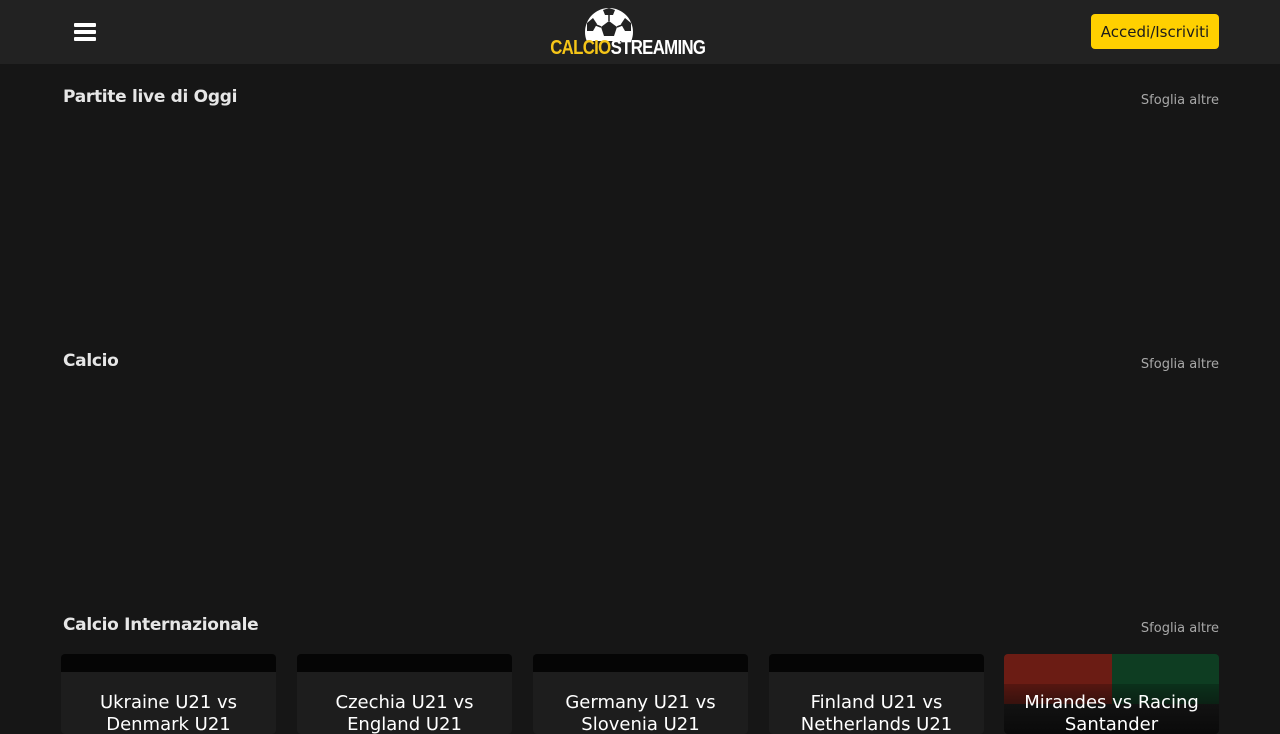 Image resolution: width=1280 pixels, height=734 pixels. Describe the element at coordinates (640, 713) in the screenshot. I see `match-card-title: Germany U21 vs Slovenia U21` at that location.